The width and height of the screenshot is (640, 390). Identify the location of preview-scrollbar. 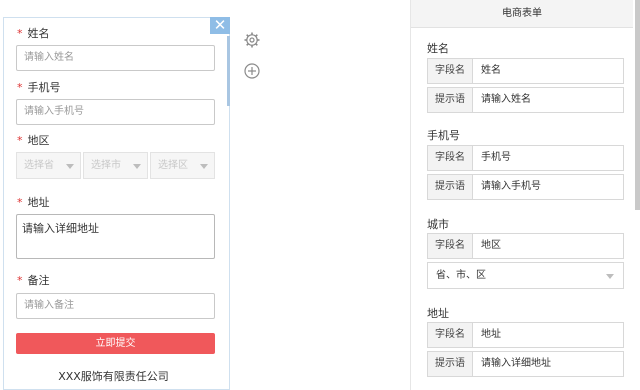
(228, 71).